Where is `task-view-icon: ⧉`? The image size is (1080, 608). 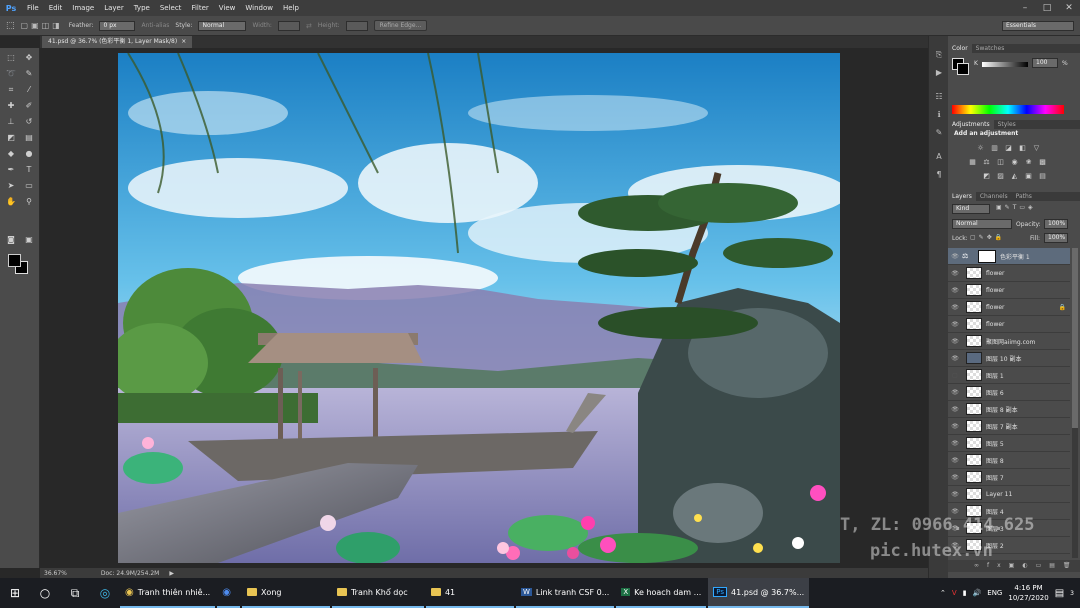 task-view-icon: ⧉ is located at coordinates (75, 593).